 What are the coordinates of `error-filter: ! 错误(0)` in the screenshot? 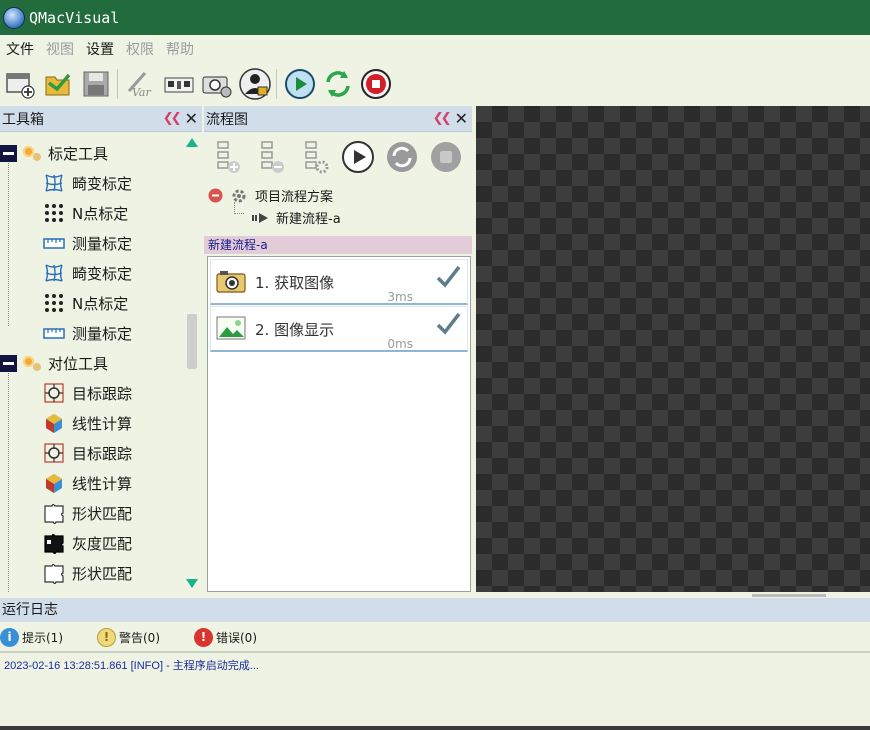 It's located at (225, 637).